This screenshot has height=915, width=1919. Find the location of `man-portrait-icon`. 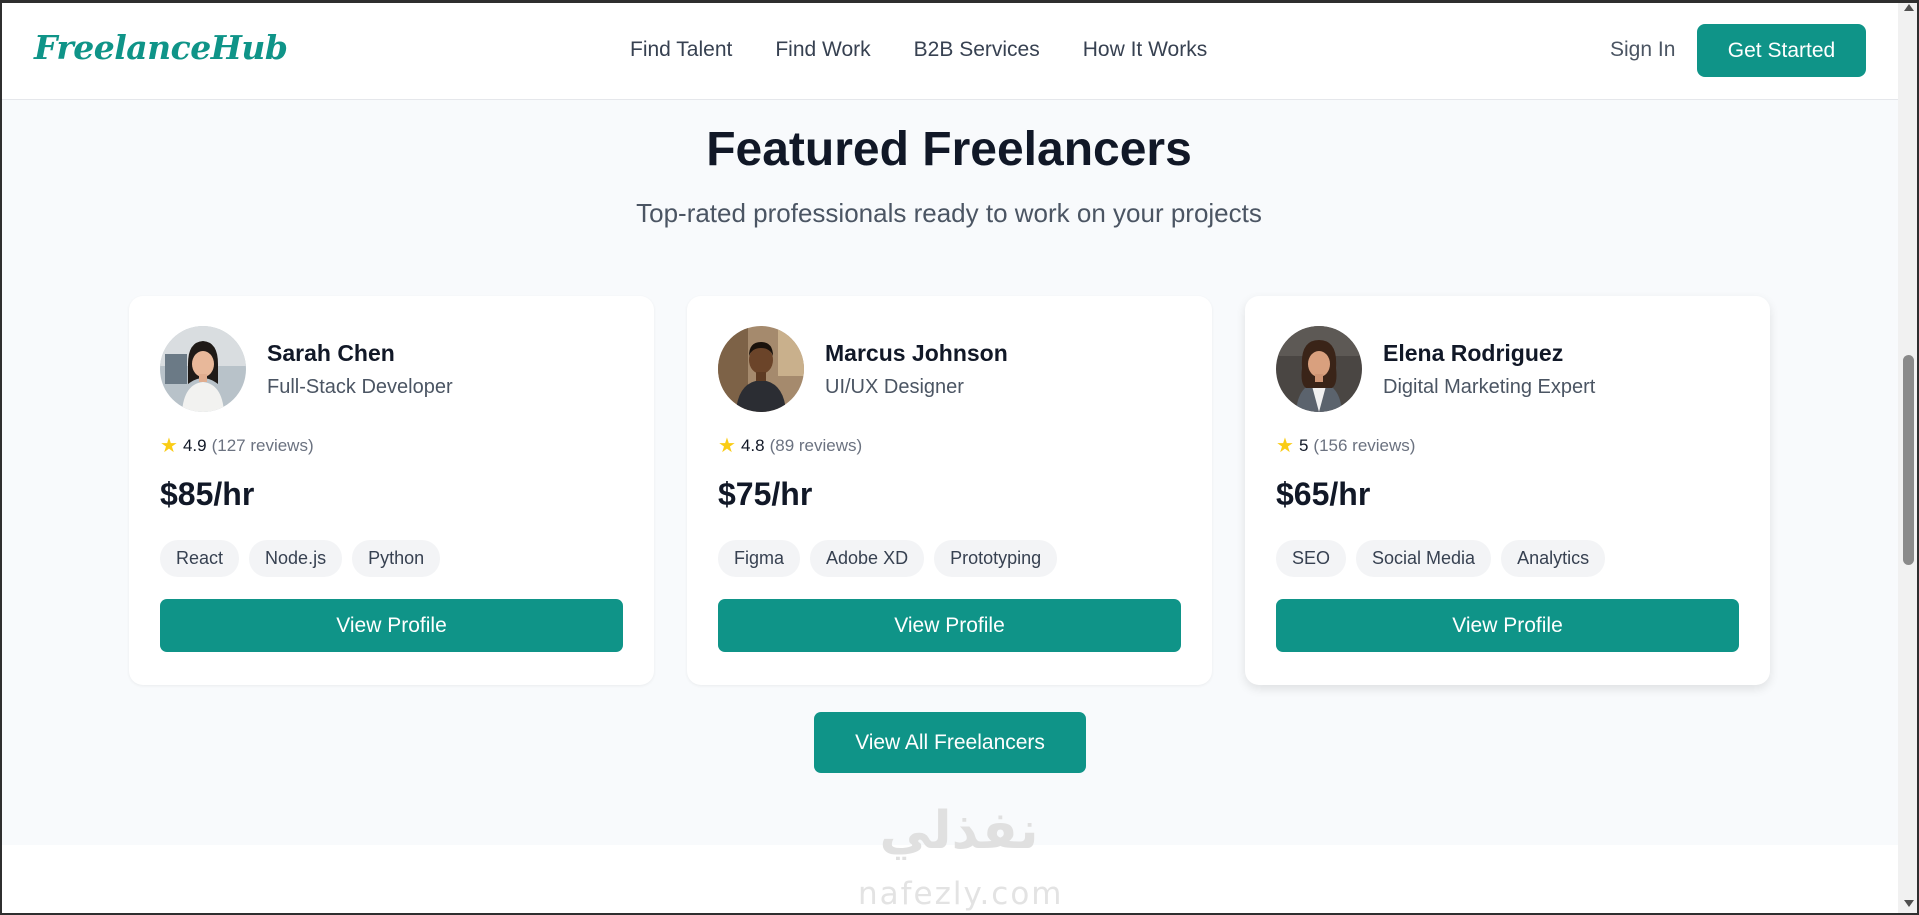

man-portrait-icon is located at coordinates (761, 369).